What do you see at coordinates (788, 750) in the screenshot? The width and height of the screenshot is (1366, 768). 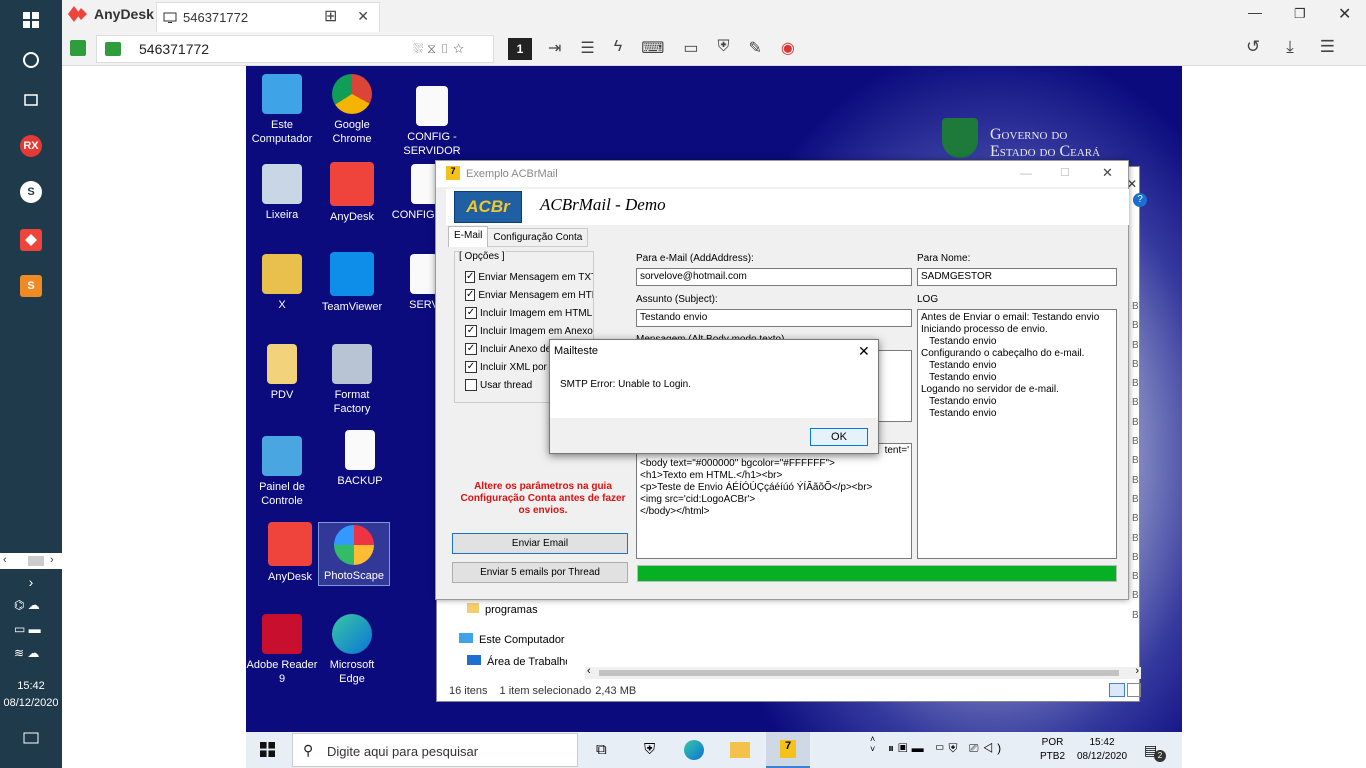 I see `acbr-taskbar-button: 7` at bounding box center [788, 750].